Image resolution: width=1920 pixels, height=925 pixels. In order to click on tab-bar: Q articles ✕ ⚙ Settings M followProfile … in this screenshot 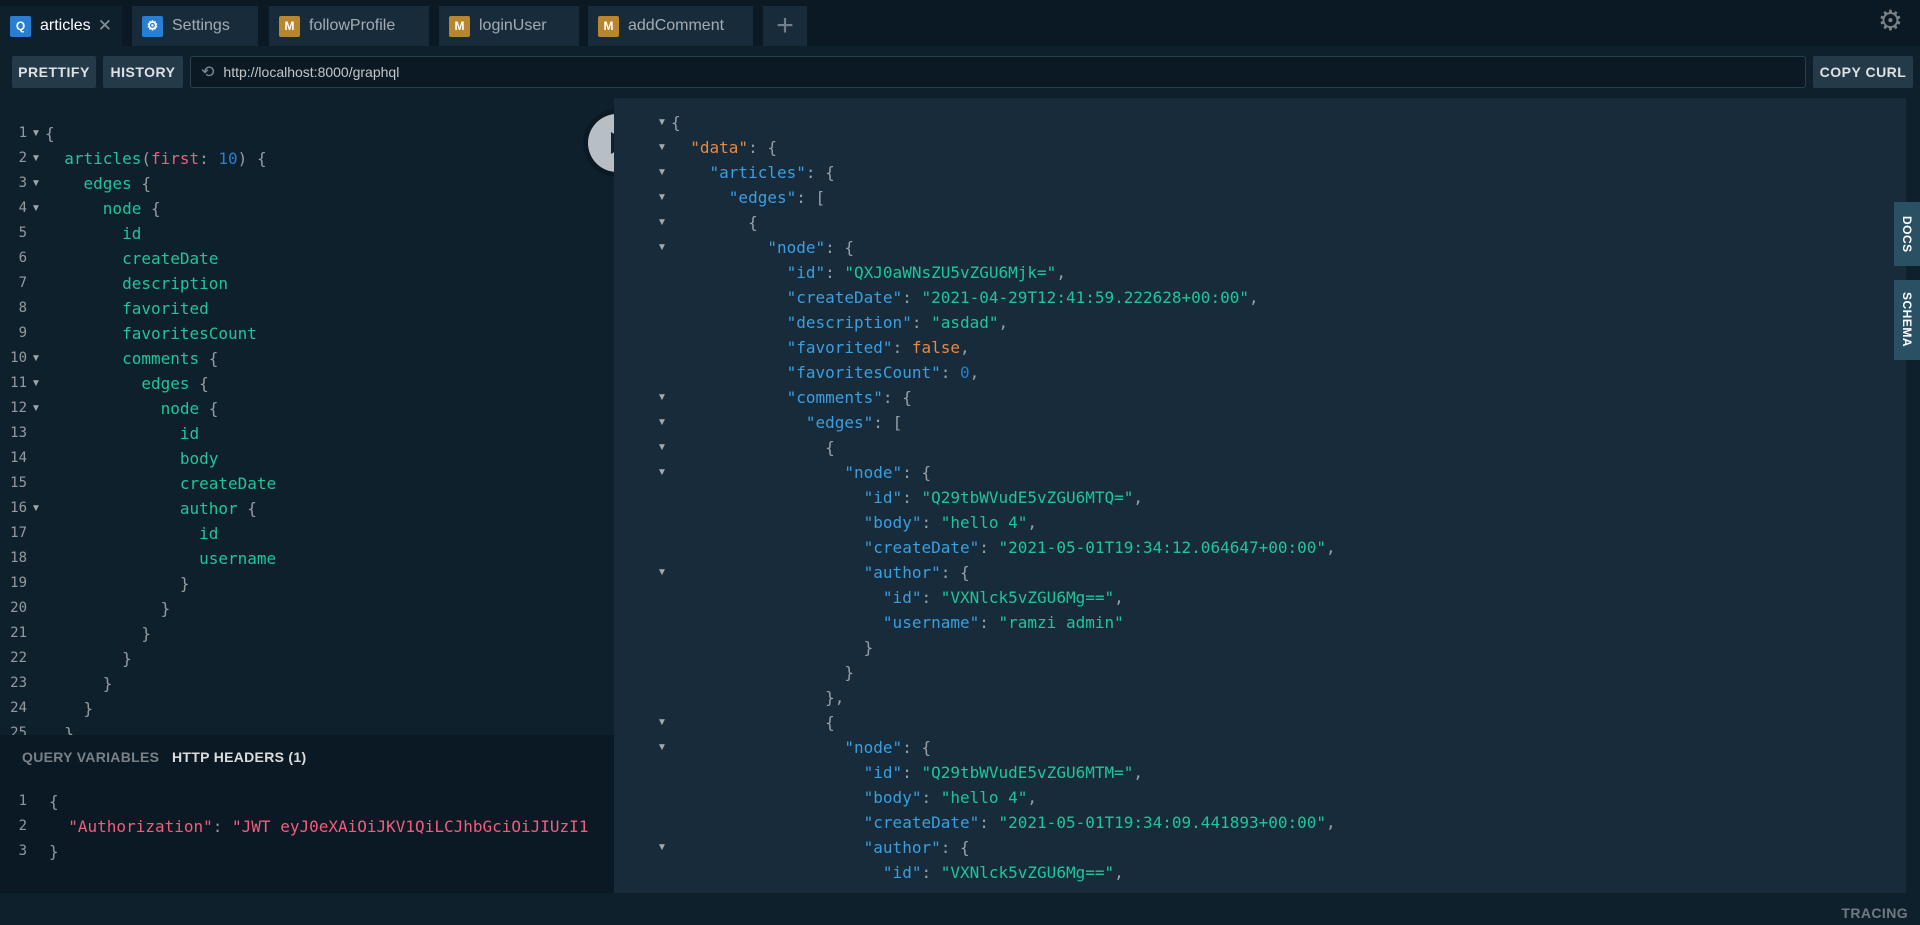, I will do `click(960, 23)`.